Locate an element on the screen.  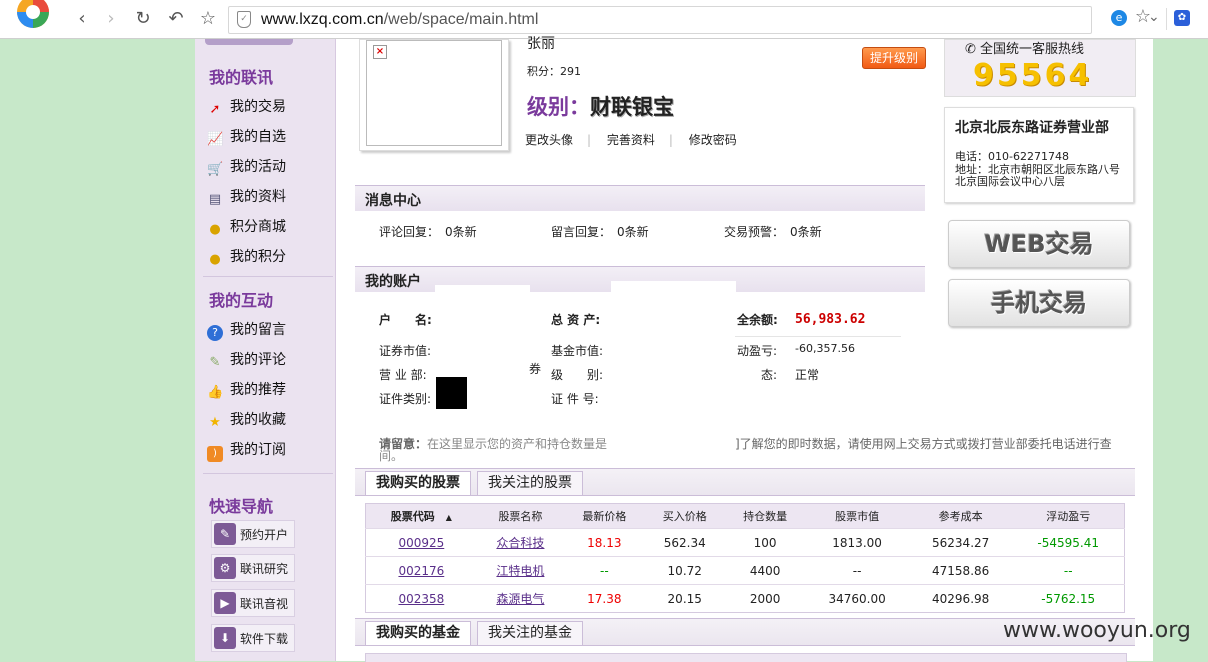
download-icon: ⬇ is located at coordinates (225, 638).